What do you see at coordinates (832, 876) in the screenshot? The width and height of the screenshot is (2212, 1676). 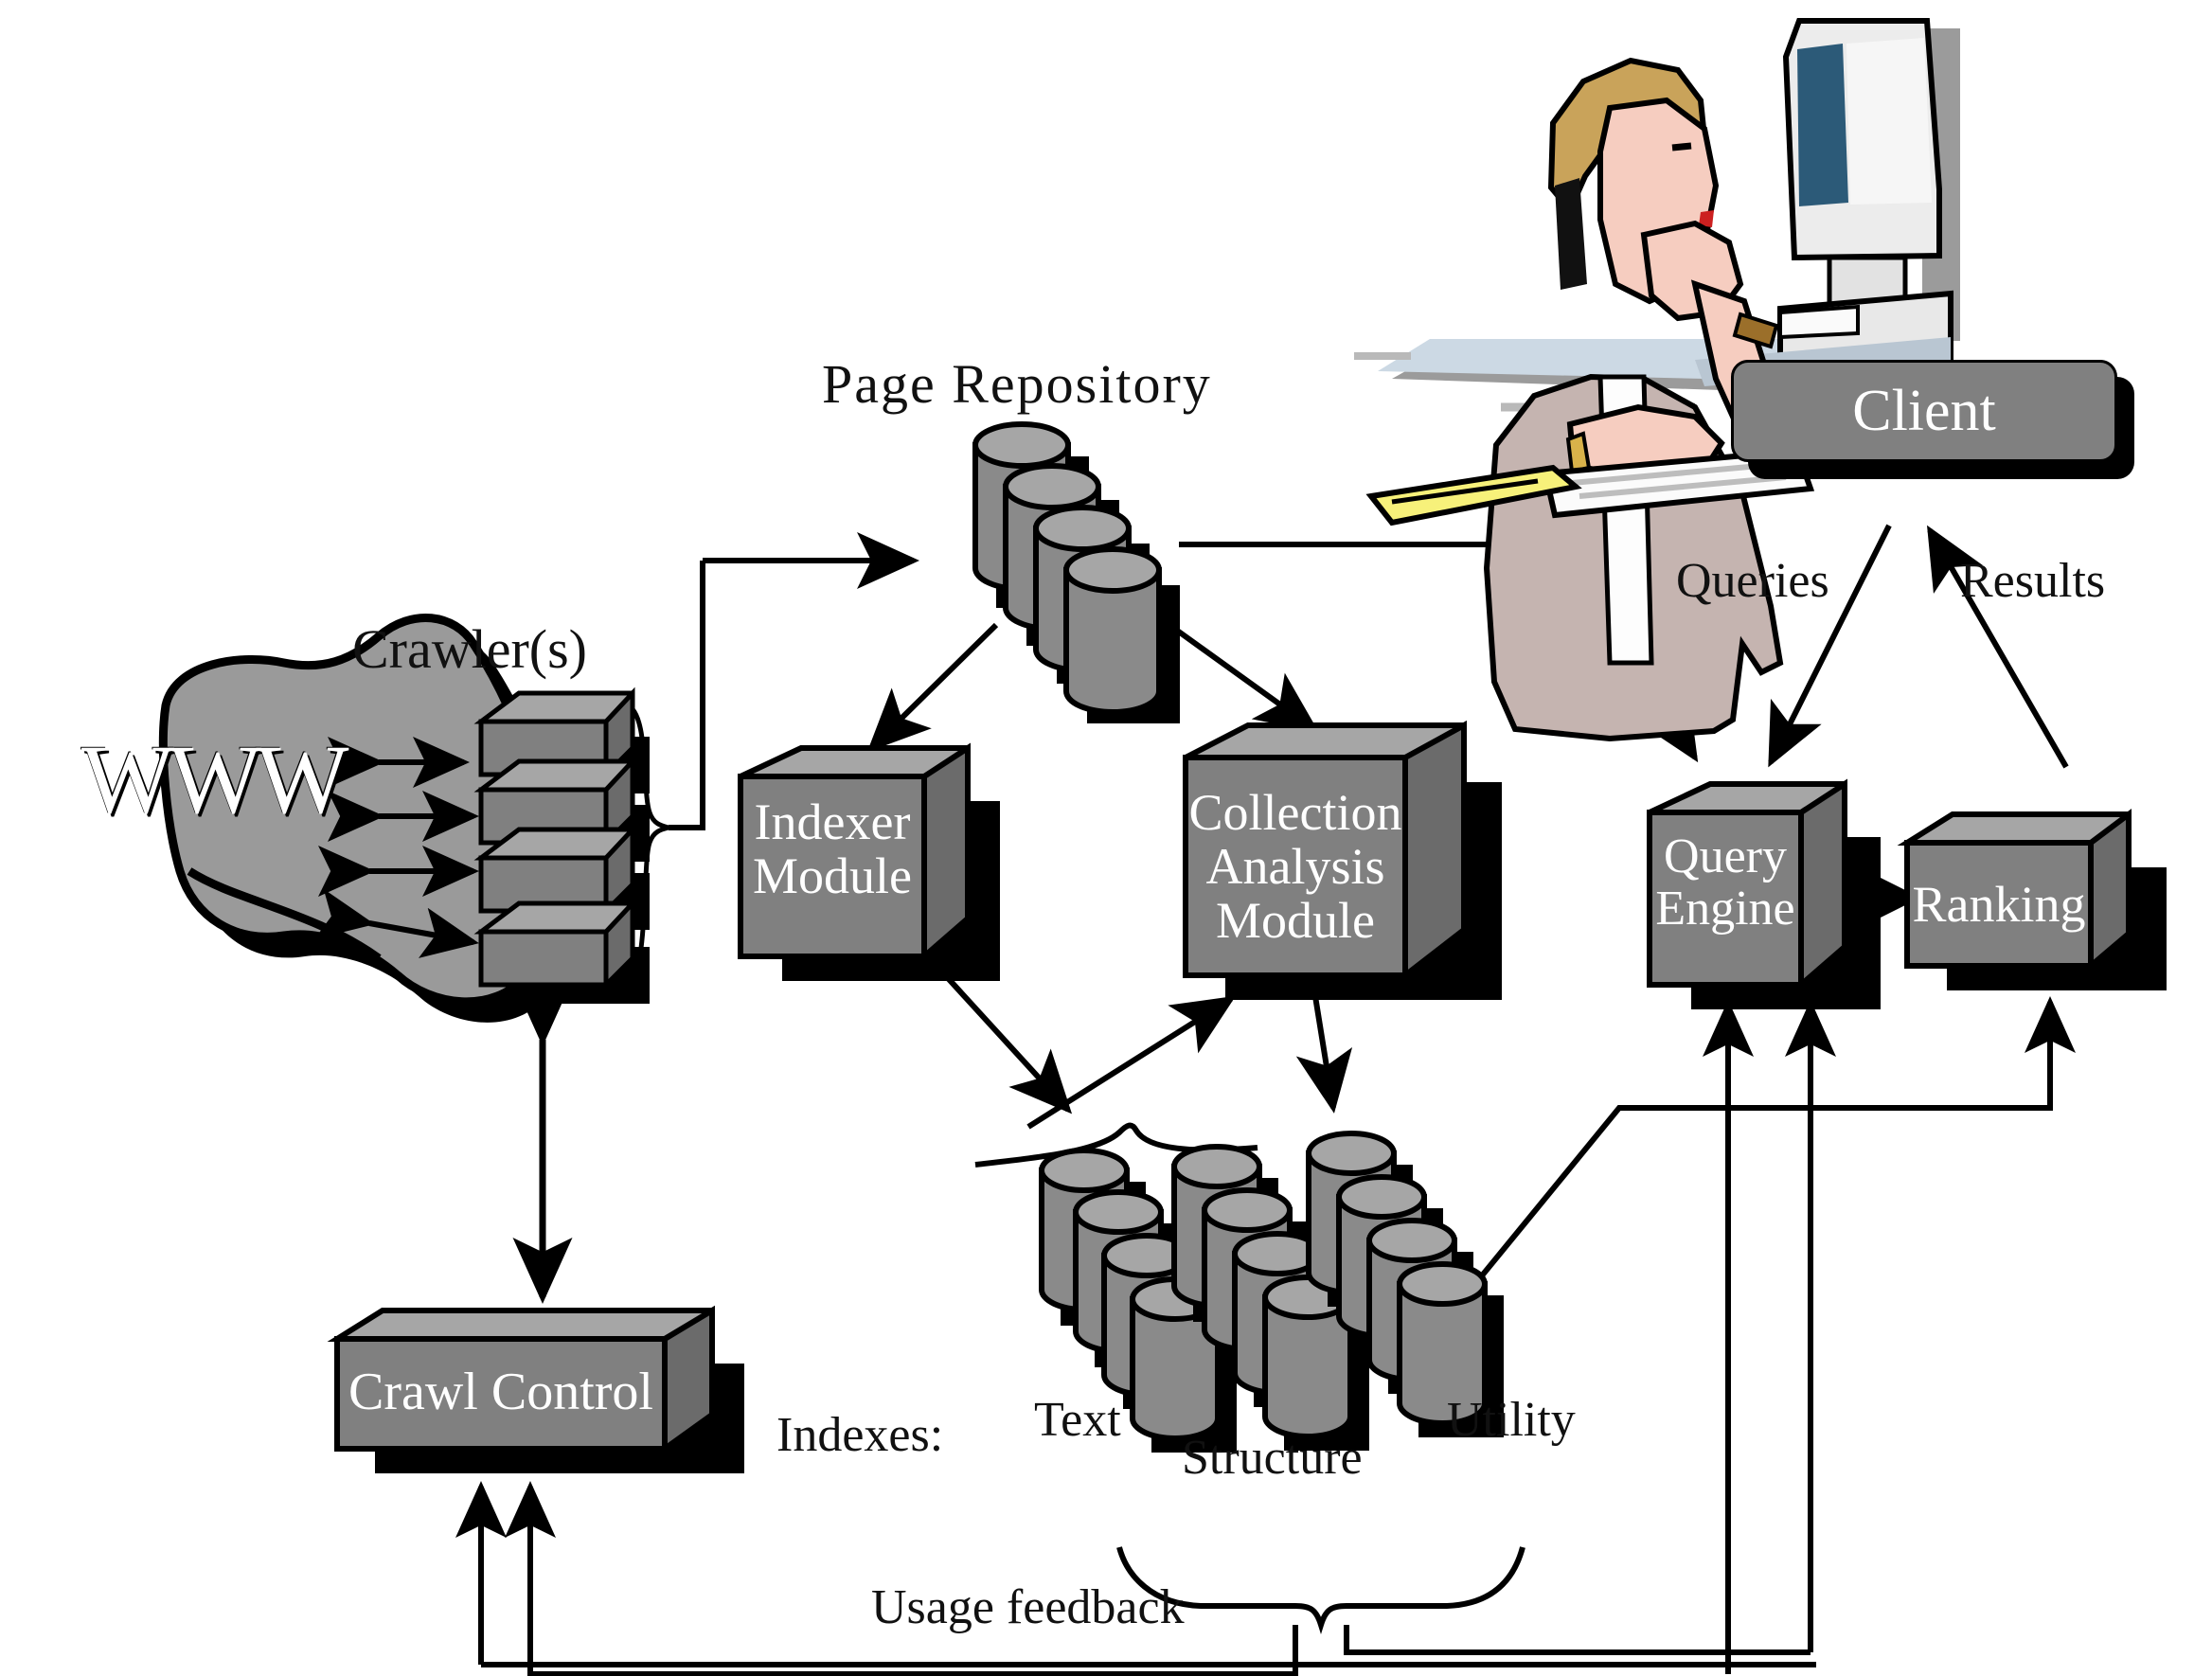 I see `indexer-module-line2: Module` at bounding box center [832, 876].